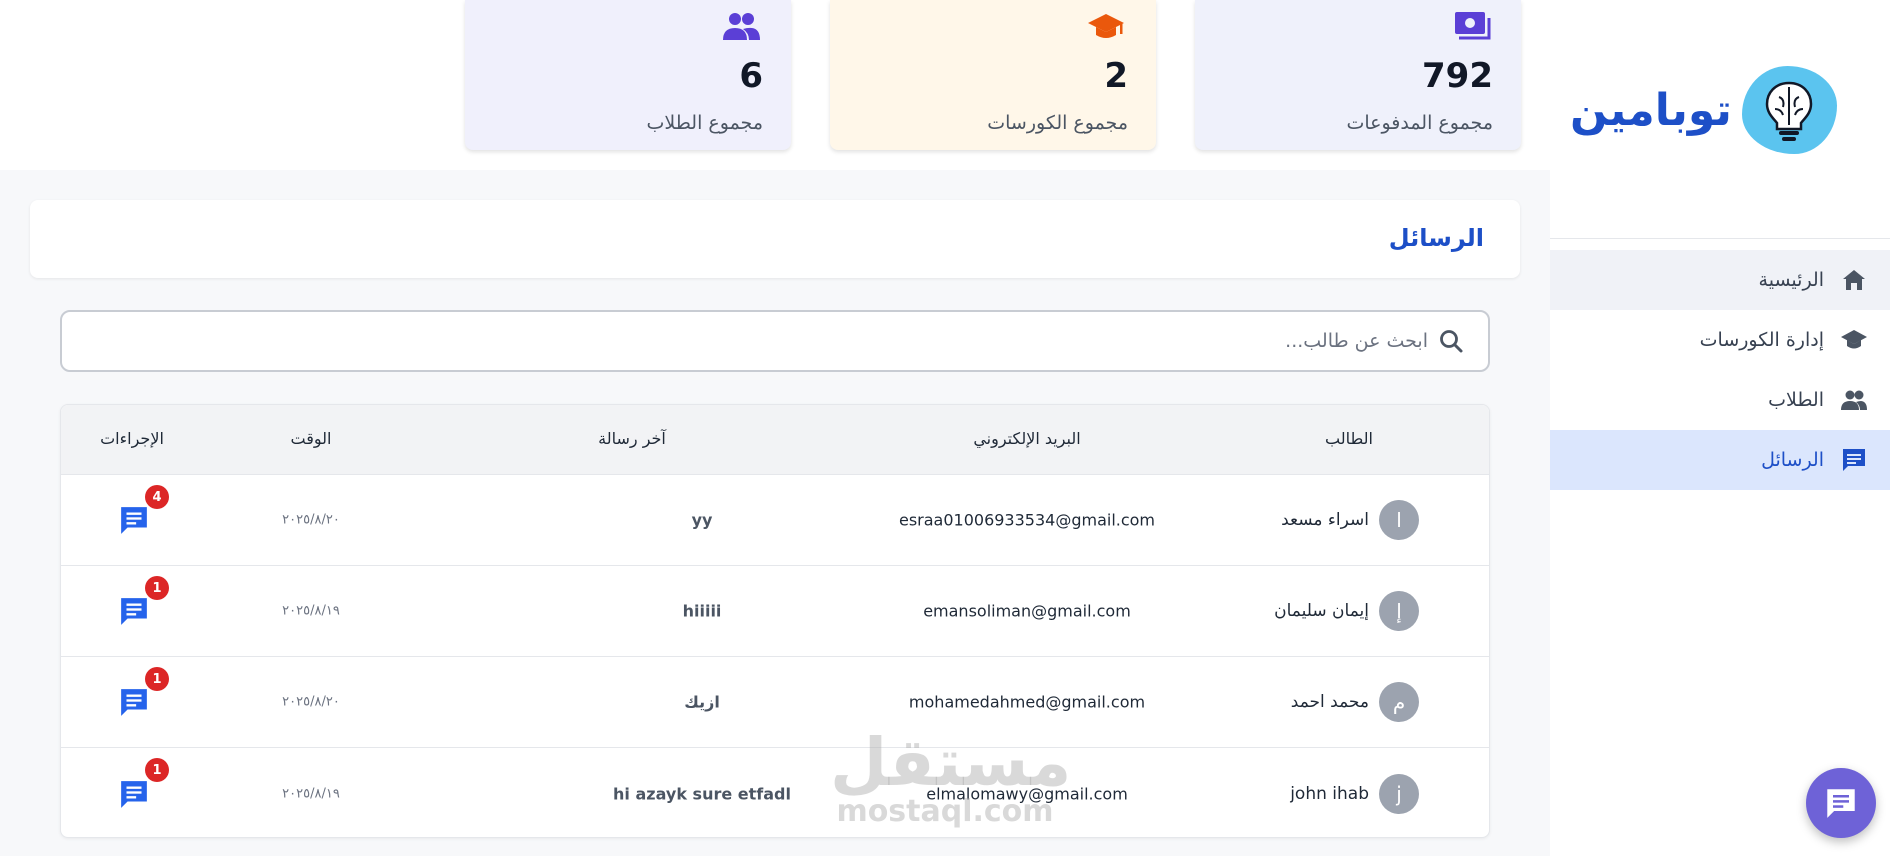 This screenshot has width=1890, height=856. What do you see at coordinates (1399, 520) in the screenshot?
I see `avatar: ا` at bounding box center [1399, 520].